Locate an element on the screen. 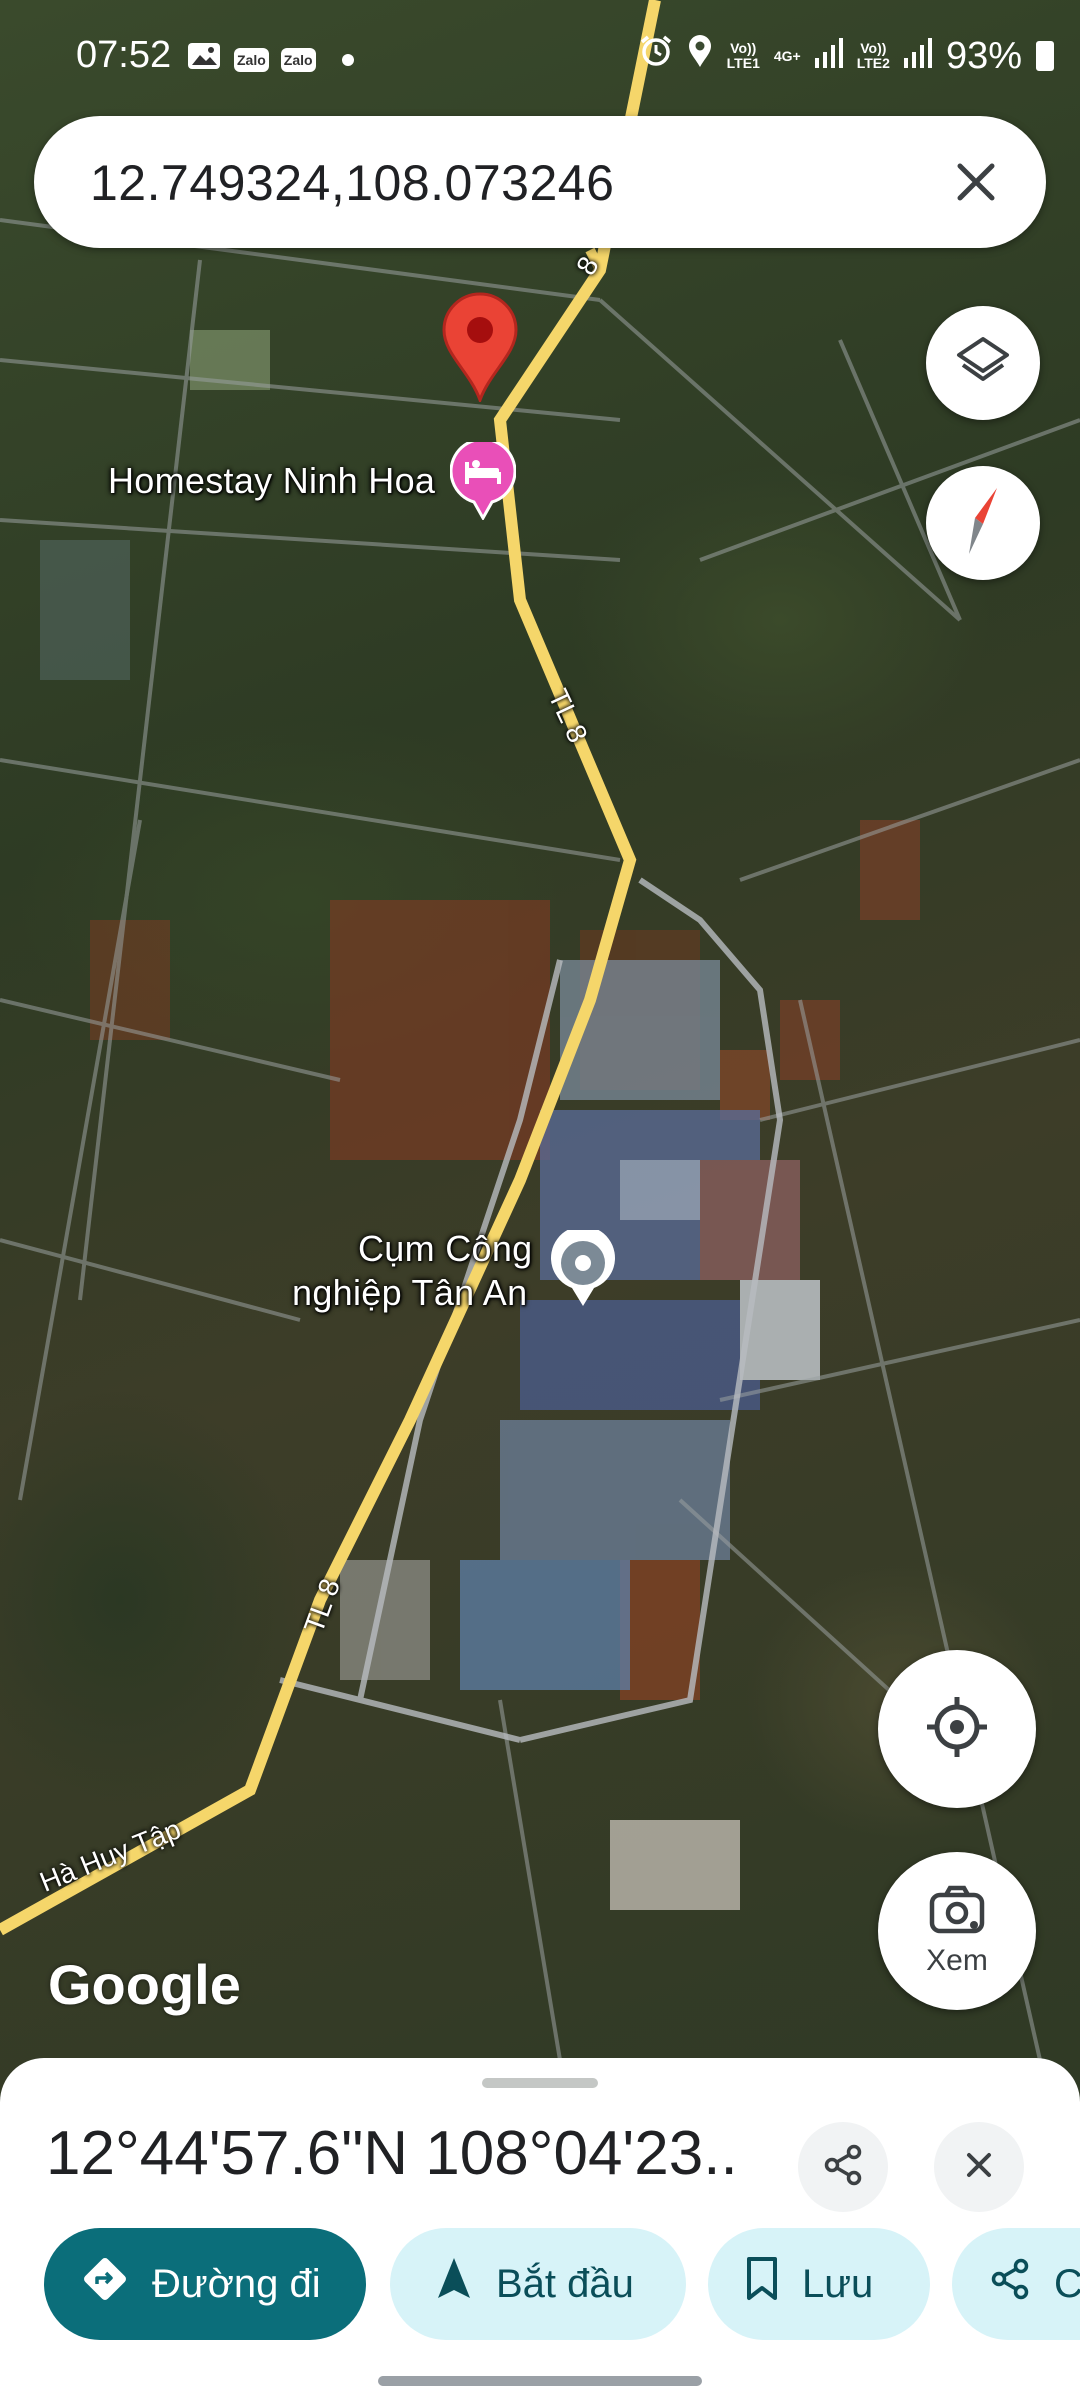 The height and width of the screenshot is (2400, 1080). my-location-button is located at coordinates (957, 1729).